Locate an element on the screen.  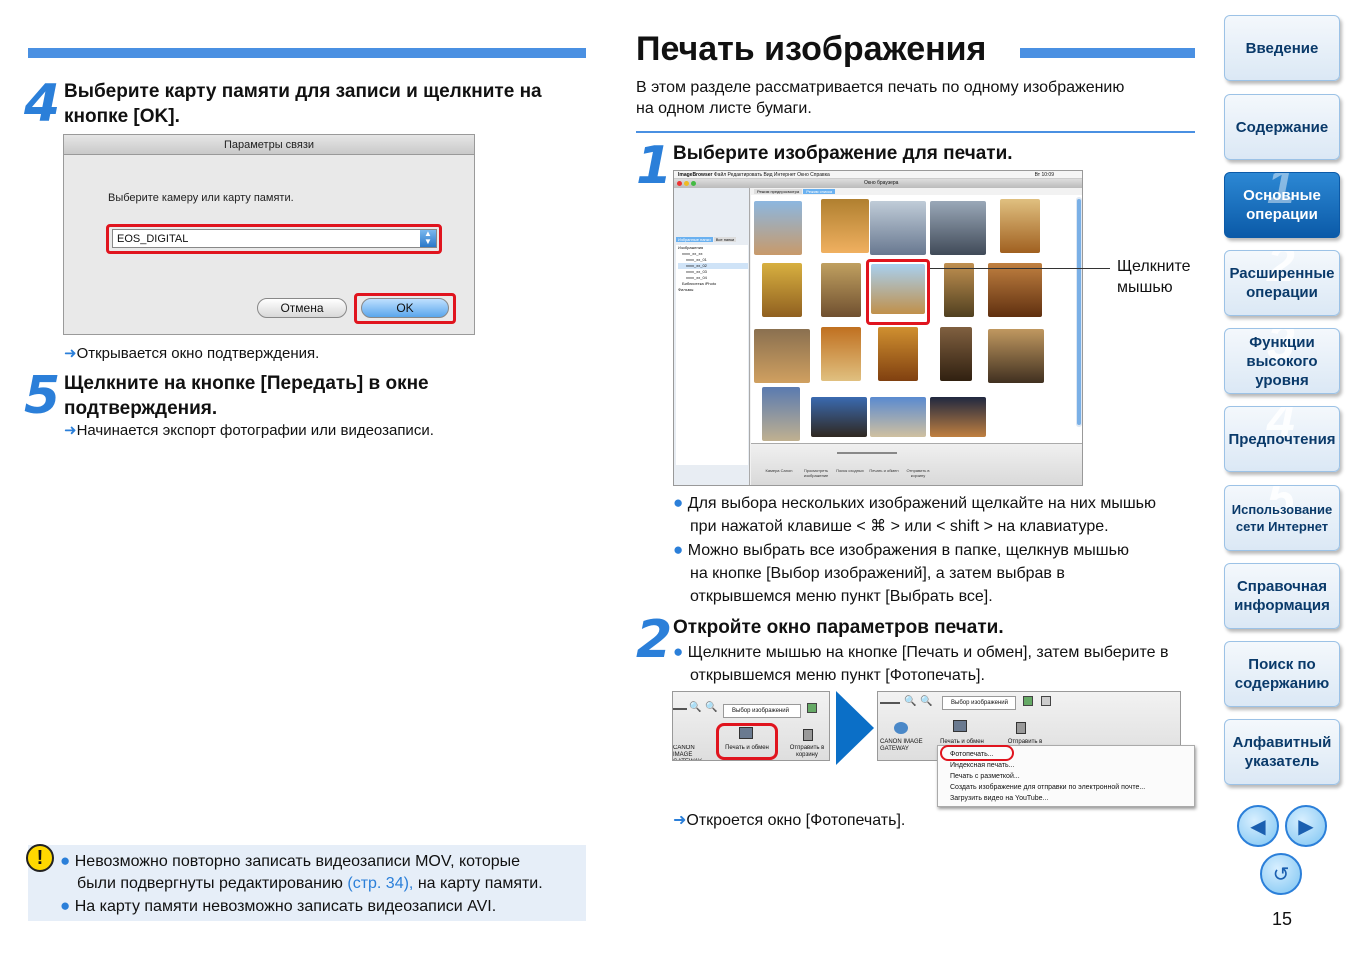
toolbar-find-similar: Поиск сходных is located at coordinates (850, 470).